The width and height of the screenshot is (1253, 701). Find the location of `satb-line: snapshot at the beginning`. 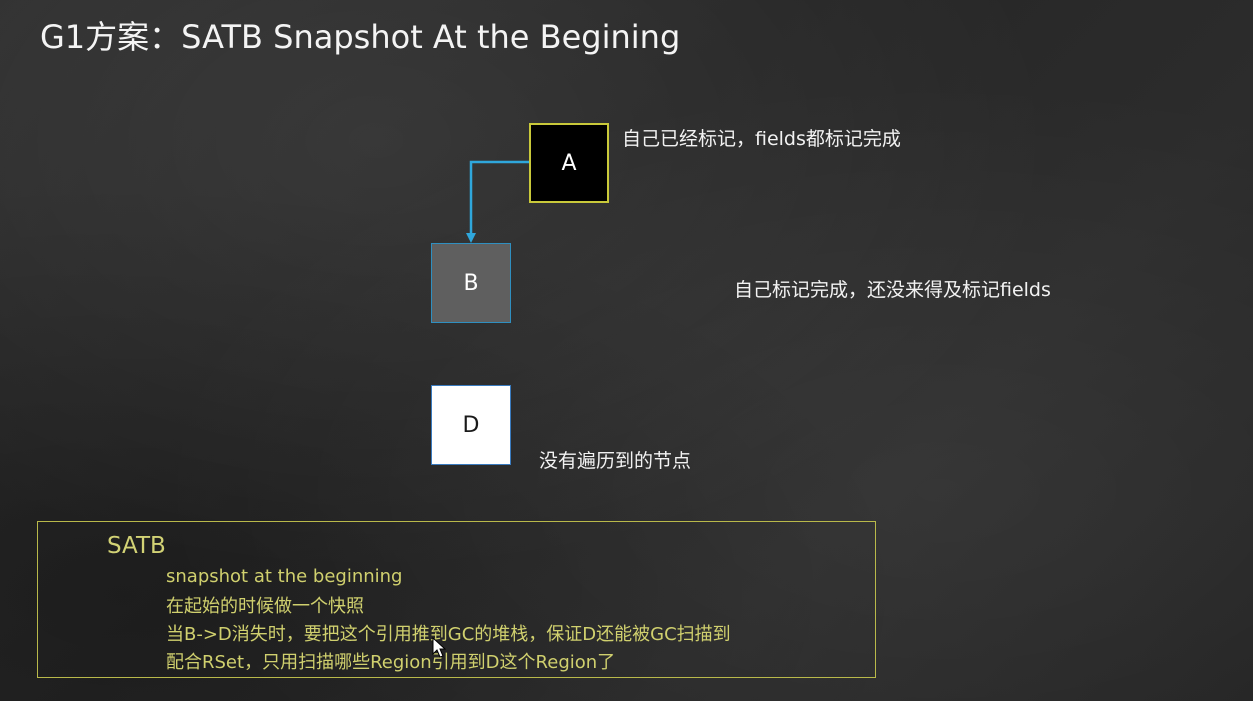

satb-line: snapshot at the beginning is located at coordinates (284, 576).